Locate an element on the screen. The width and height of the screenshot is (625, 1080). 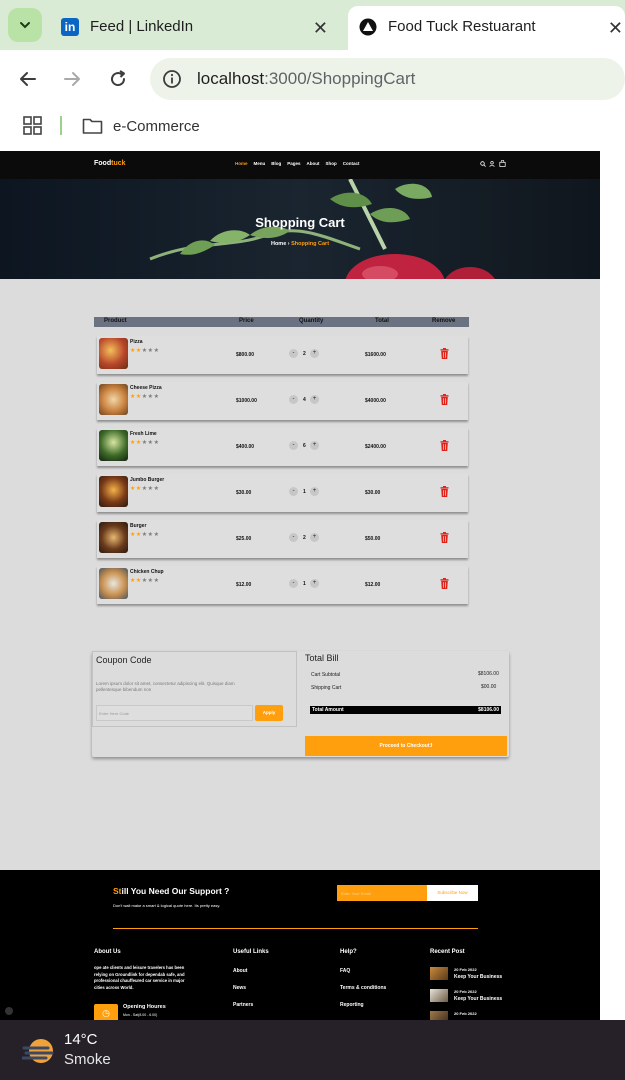
subtotal-value: $8106.00 is located at coordinates (488, 674).